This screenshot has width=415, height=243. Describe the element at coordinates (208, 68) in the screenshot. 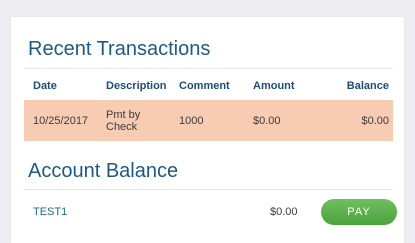

I see `title-divider` at that location.